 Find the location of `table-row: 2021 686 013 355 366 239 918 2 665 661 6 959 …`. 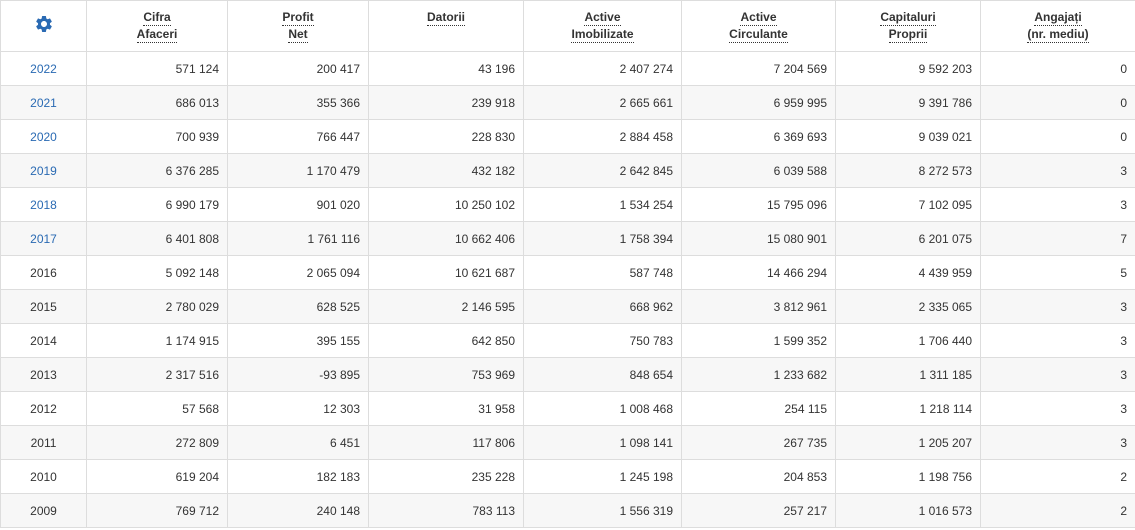

table-row: 2021 686 013 355 366 239 918 2 665 661 6 959 … is located at coordinates (567, 102).